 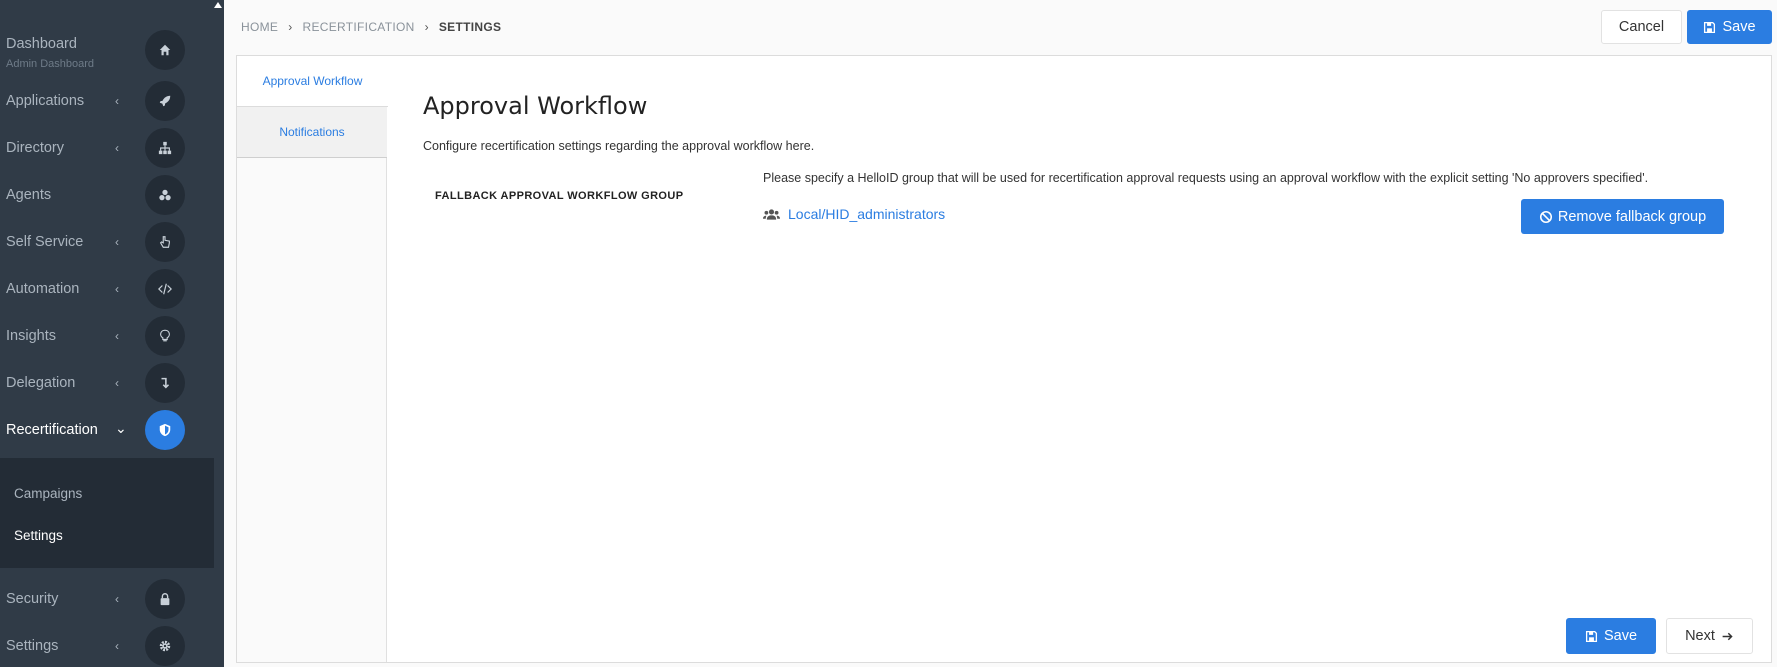 What do you see at coordinates (312, 359) in the screenshot?
I see `settings-tabs: Approval Workflow Notifications` at bounding box center [312, 359].